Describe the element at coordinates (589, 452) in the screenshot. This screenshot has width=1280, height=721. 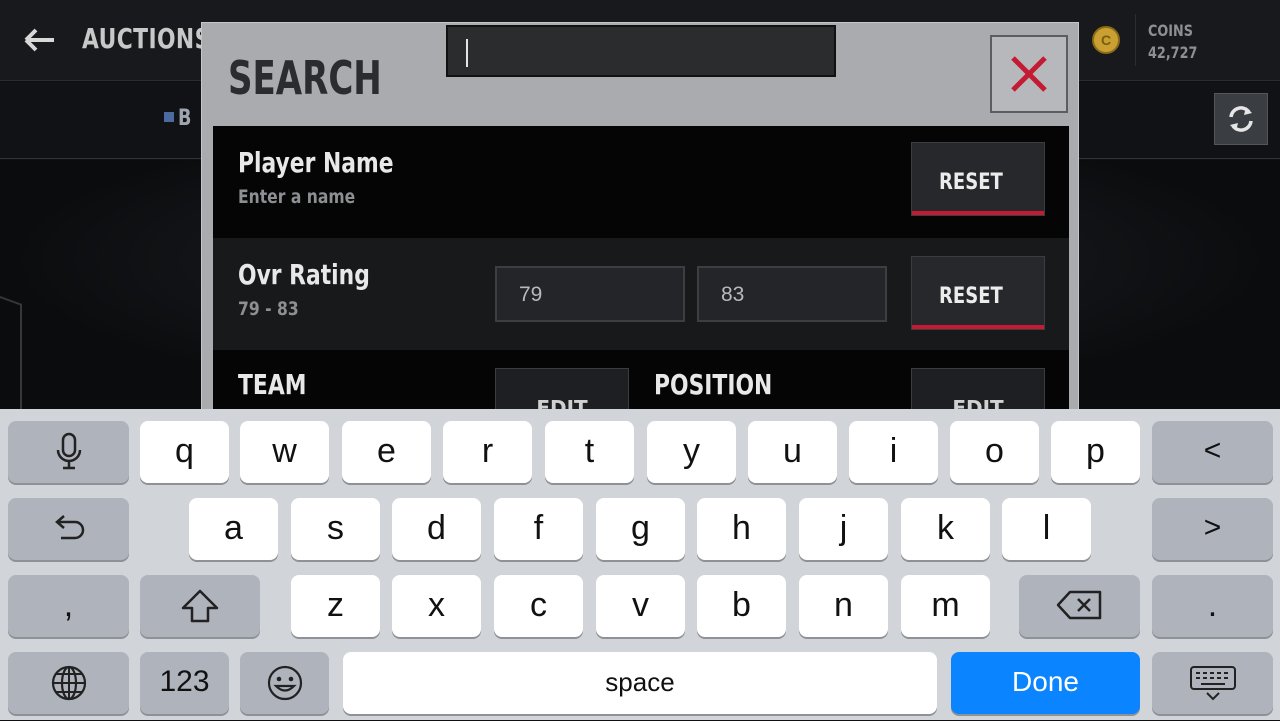
I see `key-t: t` at that location.